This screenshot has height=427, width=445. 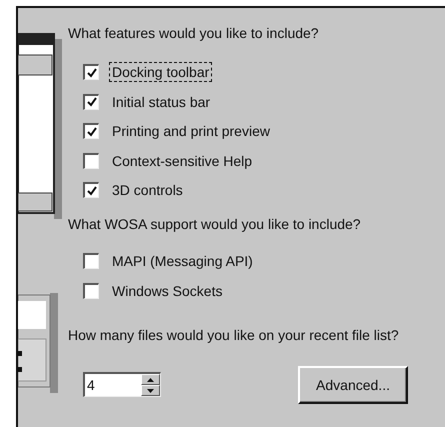 What do you see at coordinates (215, 224) in the screenshot?
I see `wosa-prompt: What WOSA support would you like to include?` at bounding box center [215, 224].